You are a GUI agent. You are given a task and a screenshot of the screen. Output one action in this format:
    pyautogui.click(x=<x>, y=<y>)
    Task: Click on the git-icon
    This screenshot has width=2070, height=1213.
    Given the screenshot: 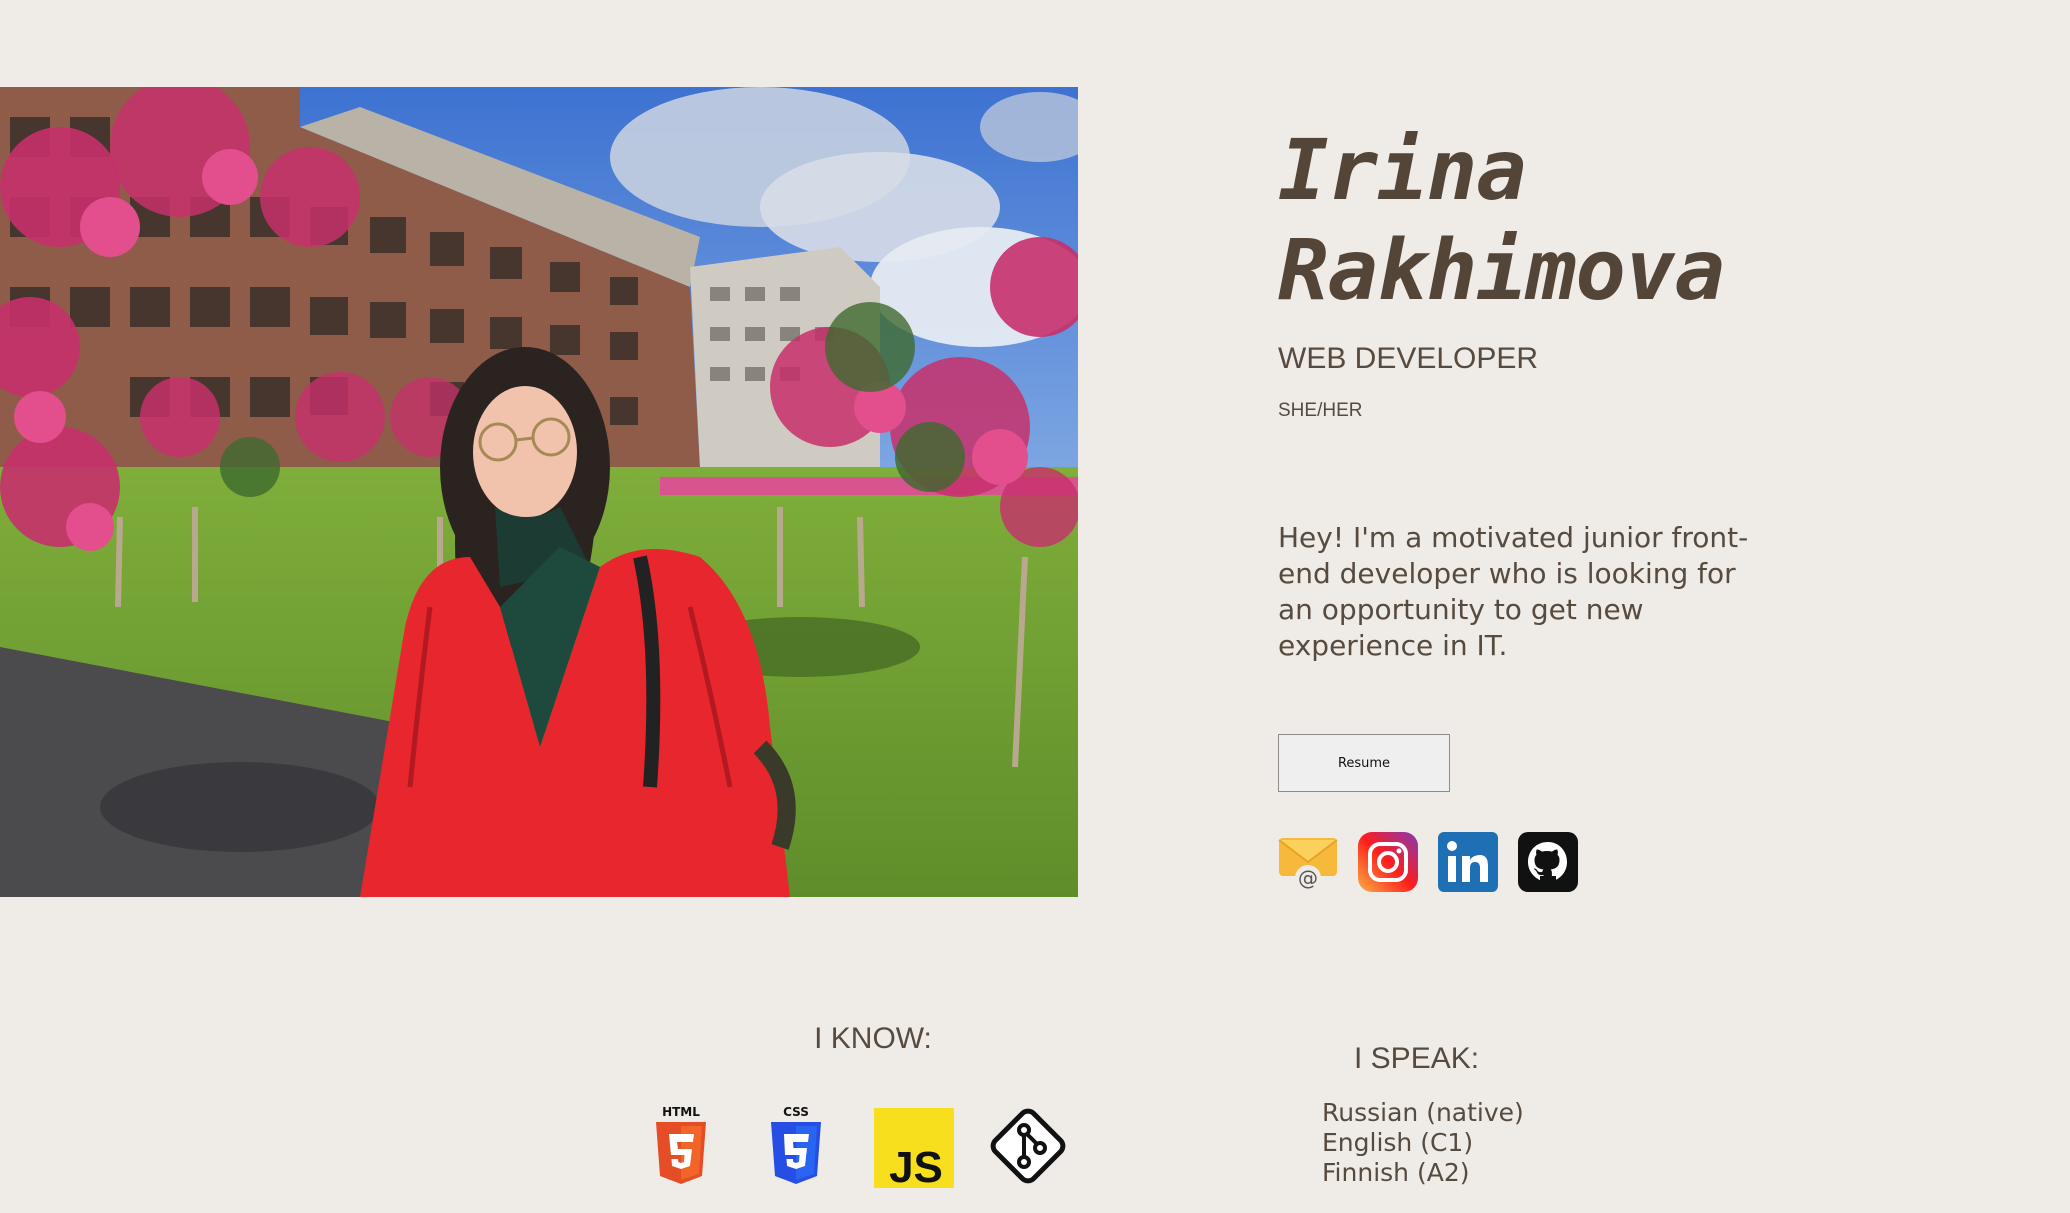 What is the action you would take?
    pyautogui.click(x=1028, y=1146)
    